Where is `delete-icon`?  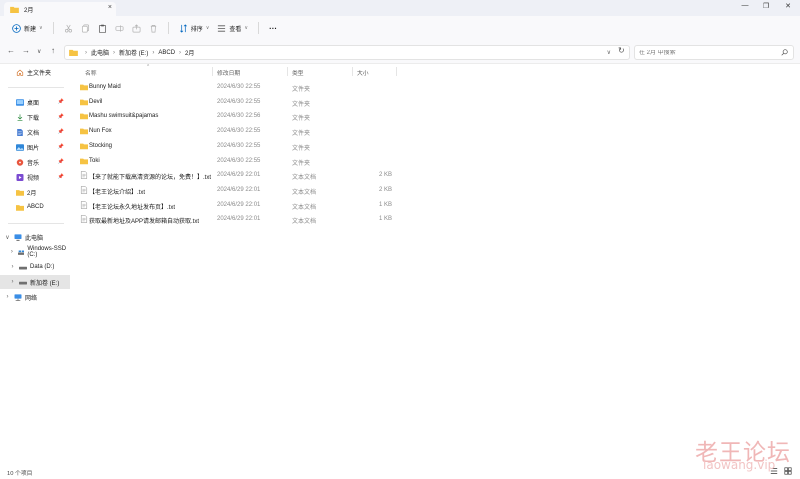
delete-icon is located at coordinates (153, 28).